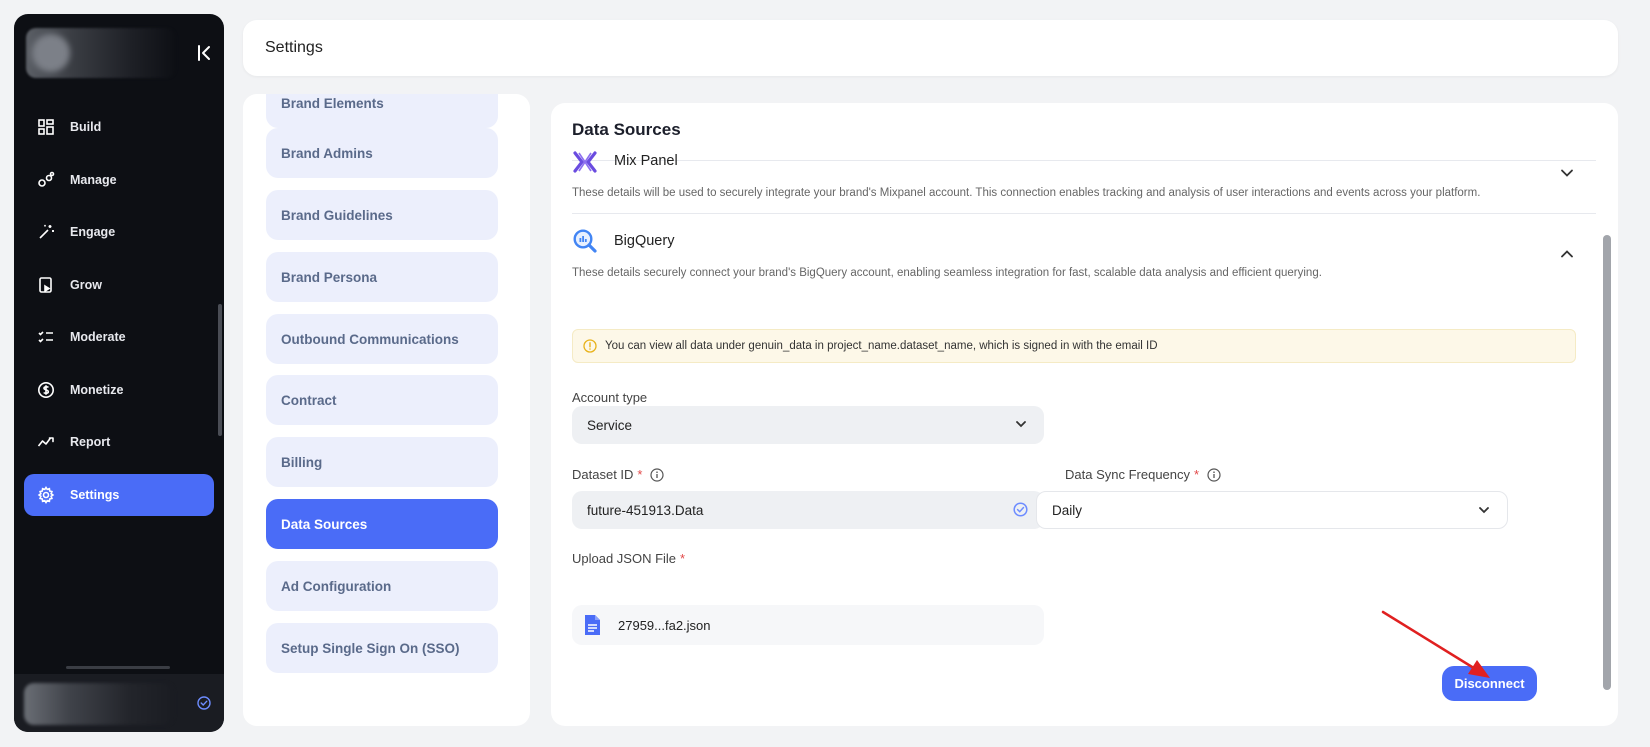 Image resolution: width=1650 pixels, height=747 pixels. What do you see at coordinates (930, 48) in the screenshot?
I see `page-header: Settings` at bounding box center [930, 48].